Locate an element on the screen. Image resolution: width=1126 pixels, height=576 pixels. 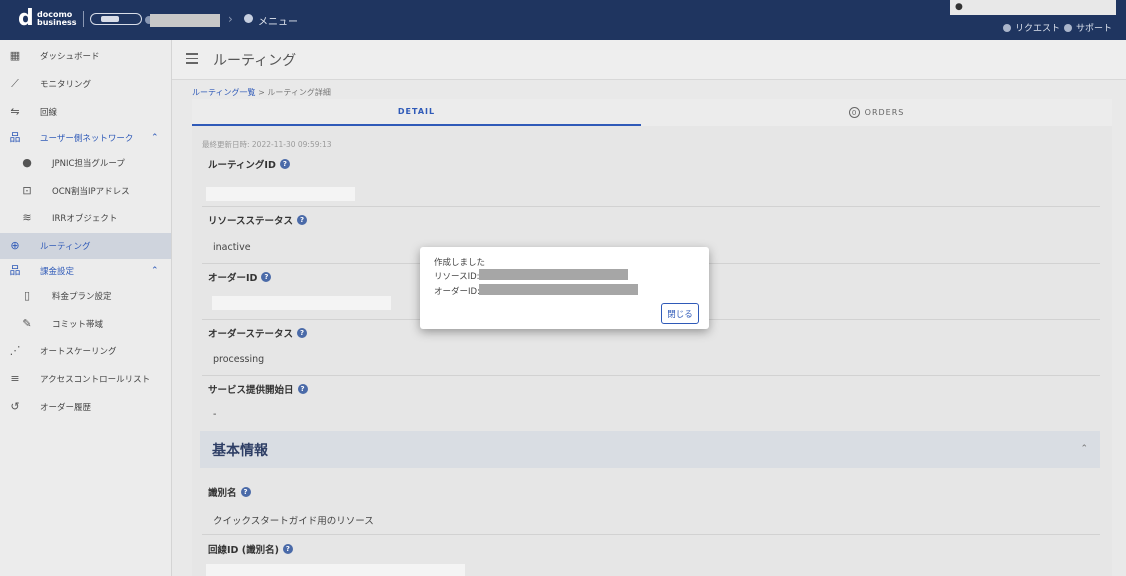
resource-id-redacted is located at coordinates (553, 274).